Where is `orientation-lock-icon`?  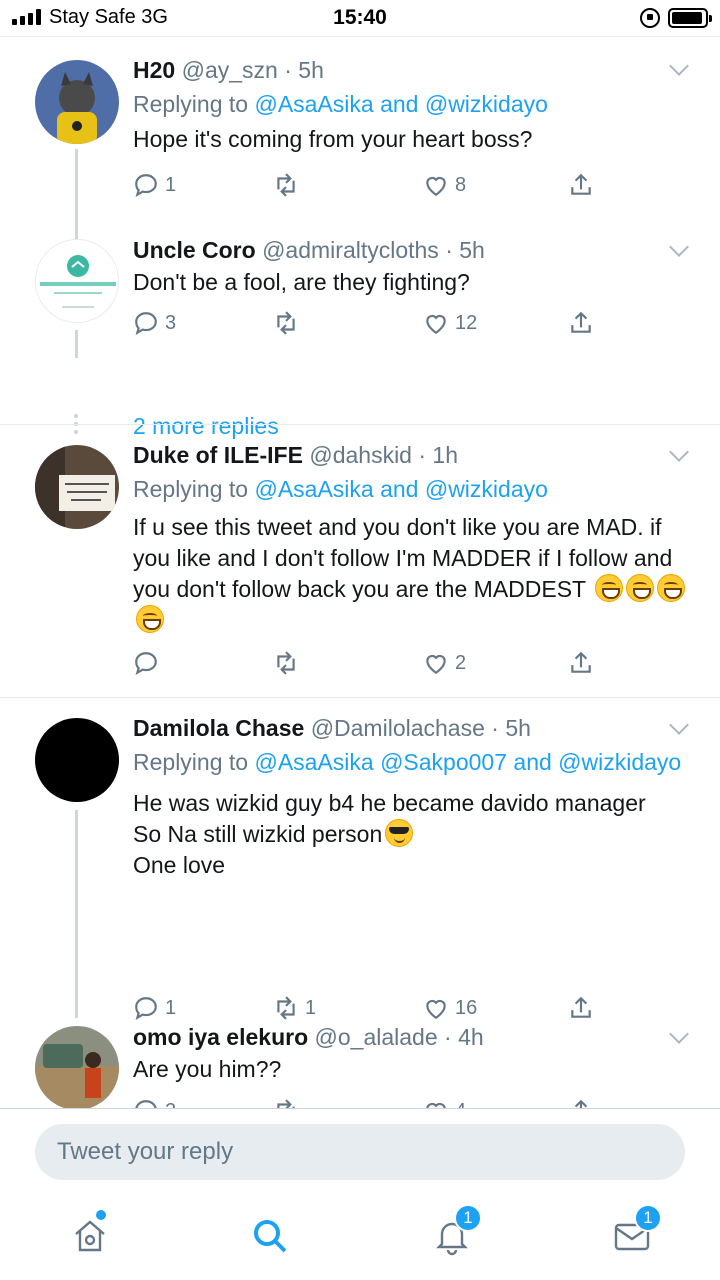
orientation-lock-icon is located at coordinates (650, 18).